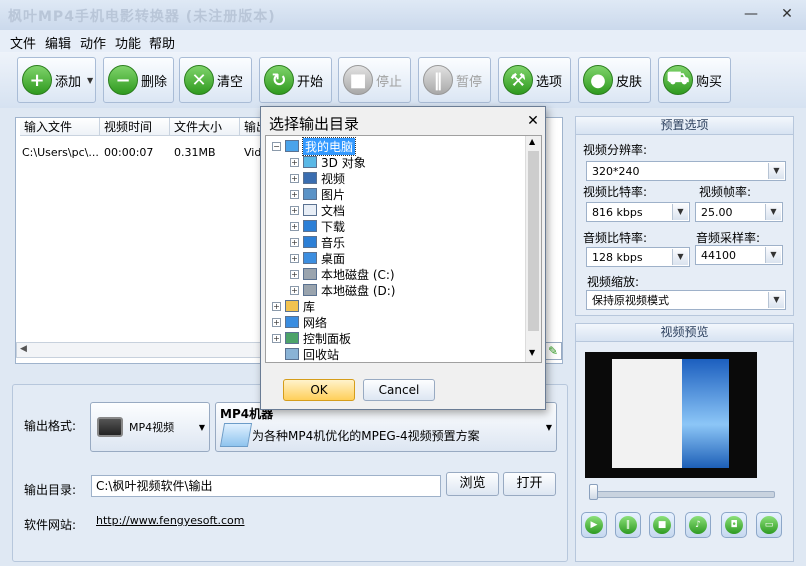 The height and width of the screenshot is (566, 806). What do you see at coordinates (276, 146) in the screenshot?
I see `collapse-icon: −` at bounding box center [276, 146].